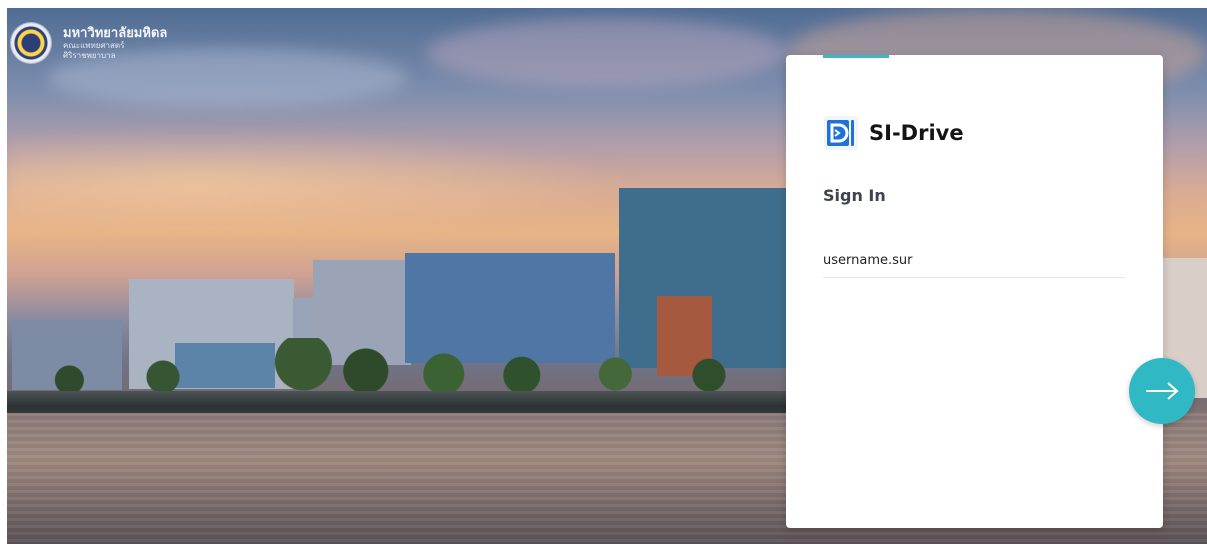  I want to click on card-accent-bar, so click(856, 56).